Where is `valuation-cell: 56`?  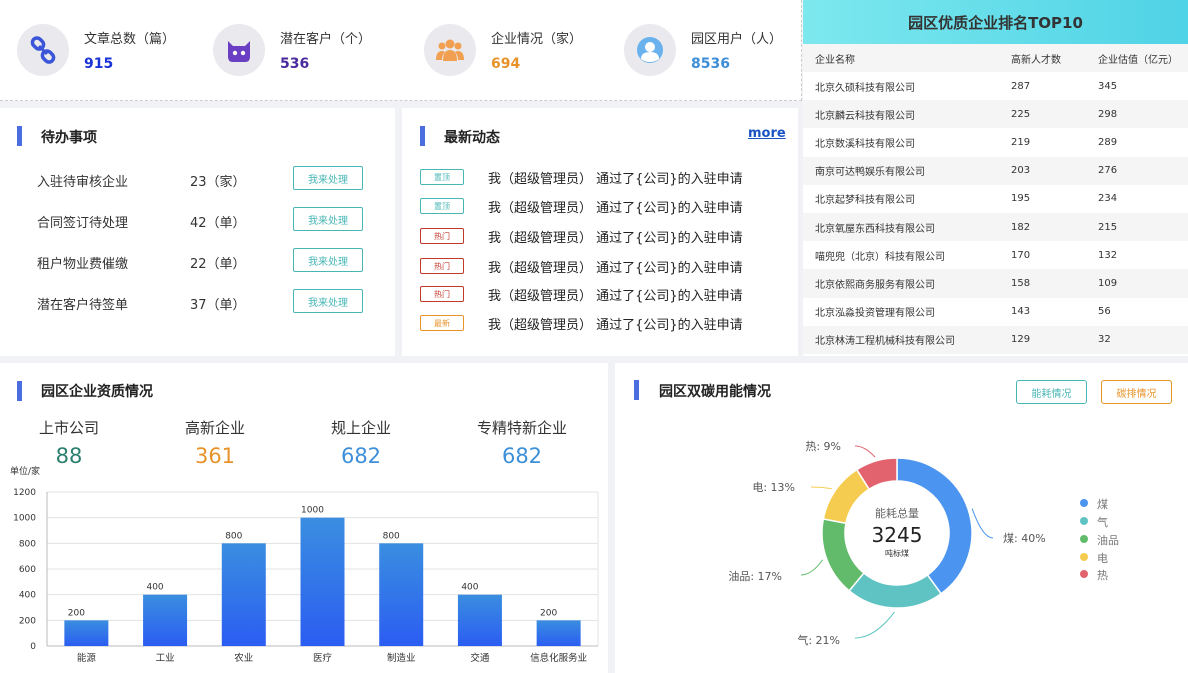
valuation-cell: 56 is located at coordinates (1137, 311).